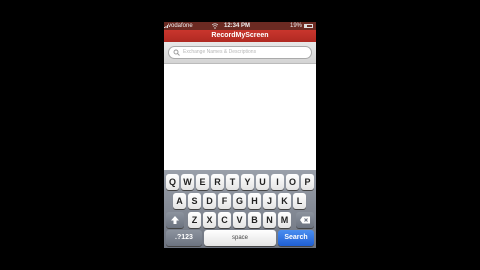  What do you see at coordinates (240, 117) in the screenshot?
I see `results-area` at bounding box center [240, 117].